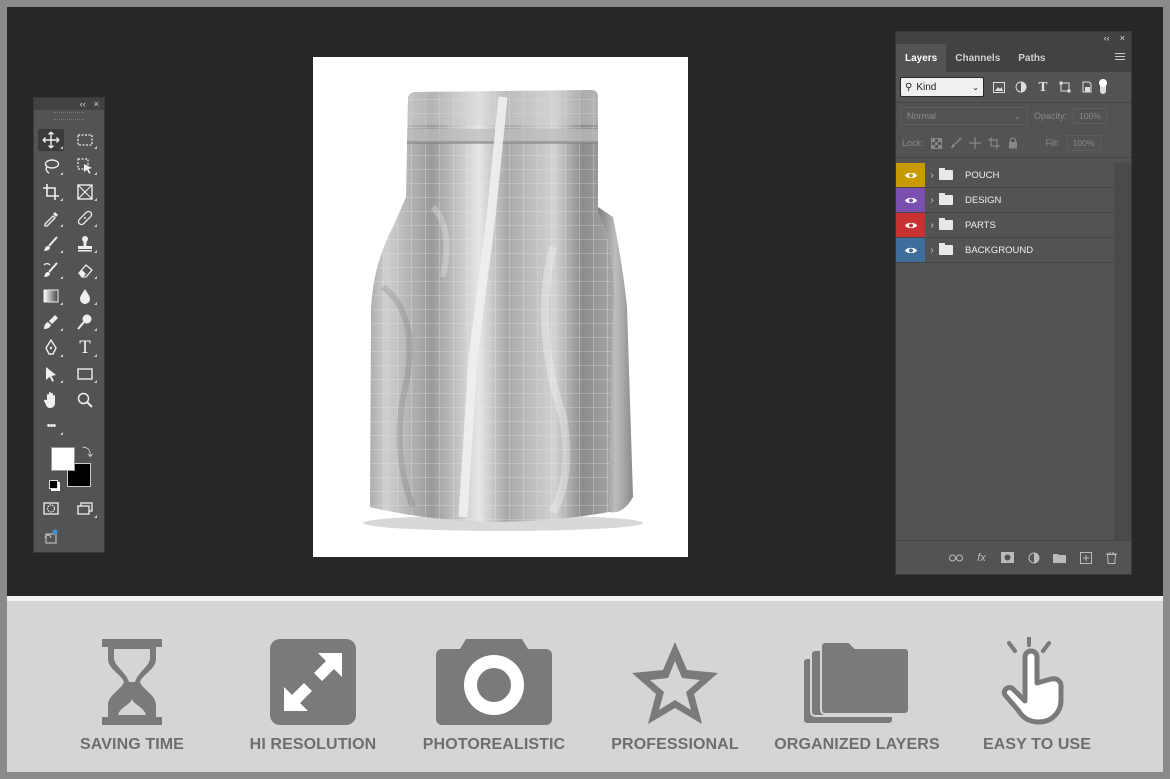 The image size is (1170, 779). Describe the element at coordinates (51, 244) in the screenshot. I see `brush-tool-icon` at that location.